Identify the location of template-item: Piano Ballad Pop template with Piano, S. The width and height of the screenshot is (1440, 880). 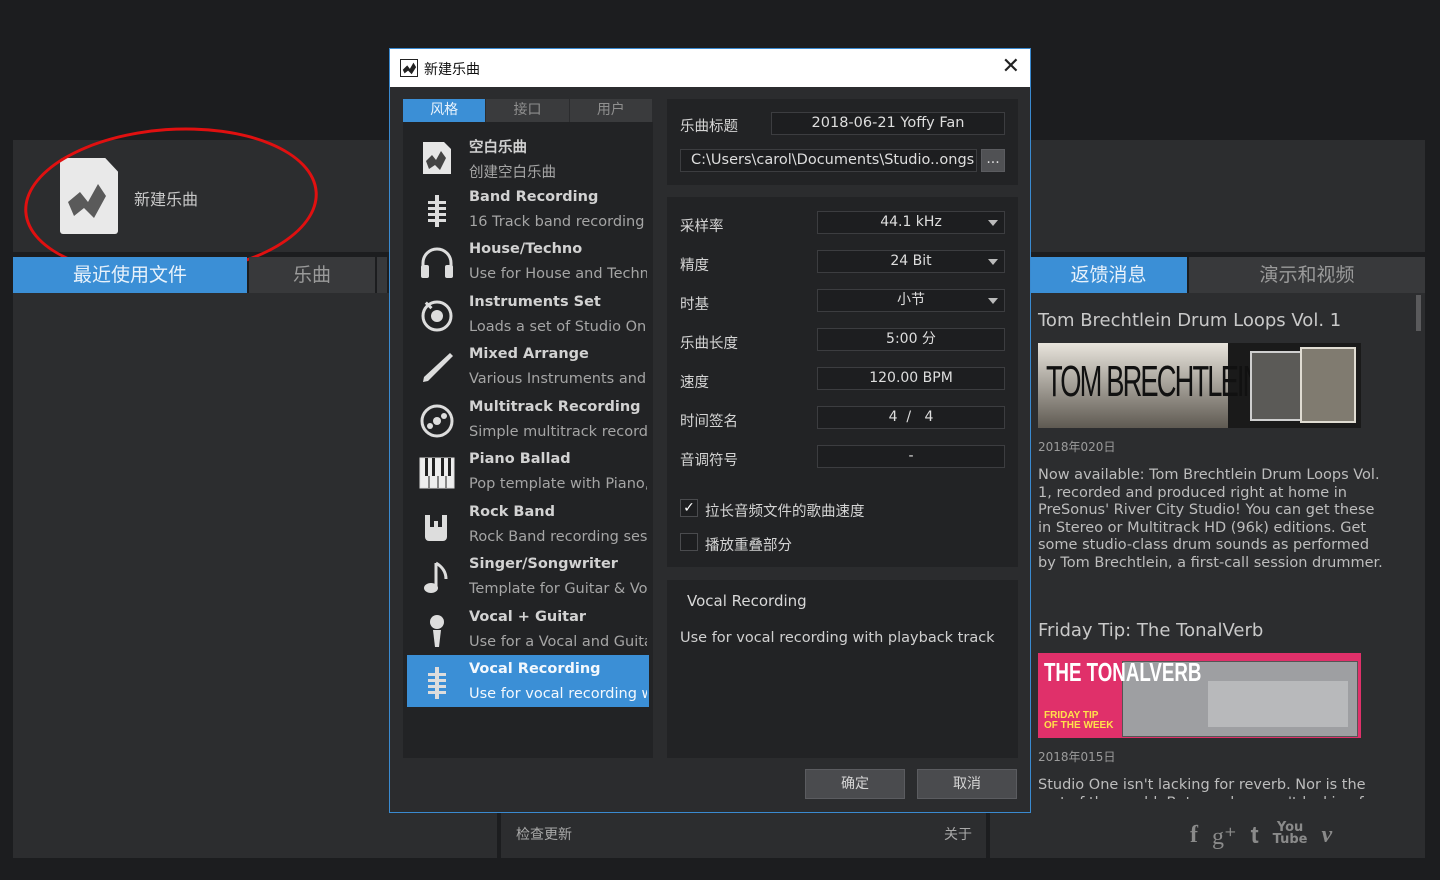
(528, 471).